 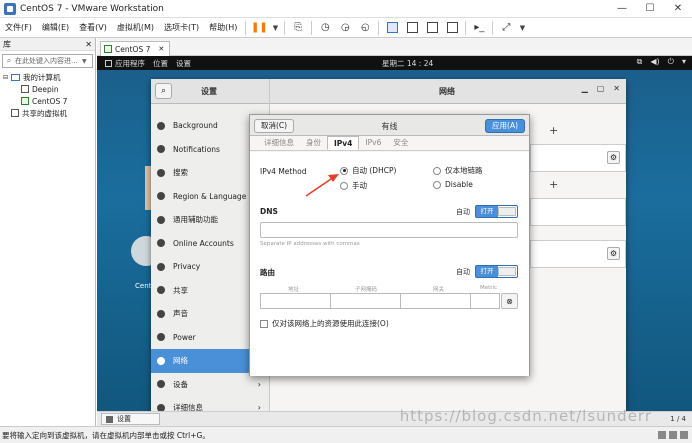 I want to click on menu-view: 查看(V), so click(x=93, y=27).